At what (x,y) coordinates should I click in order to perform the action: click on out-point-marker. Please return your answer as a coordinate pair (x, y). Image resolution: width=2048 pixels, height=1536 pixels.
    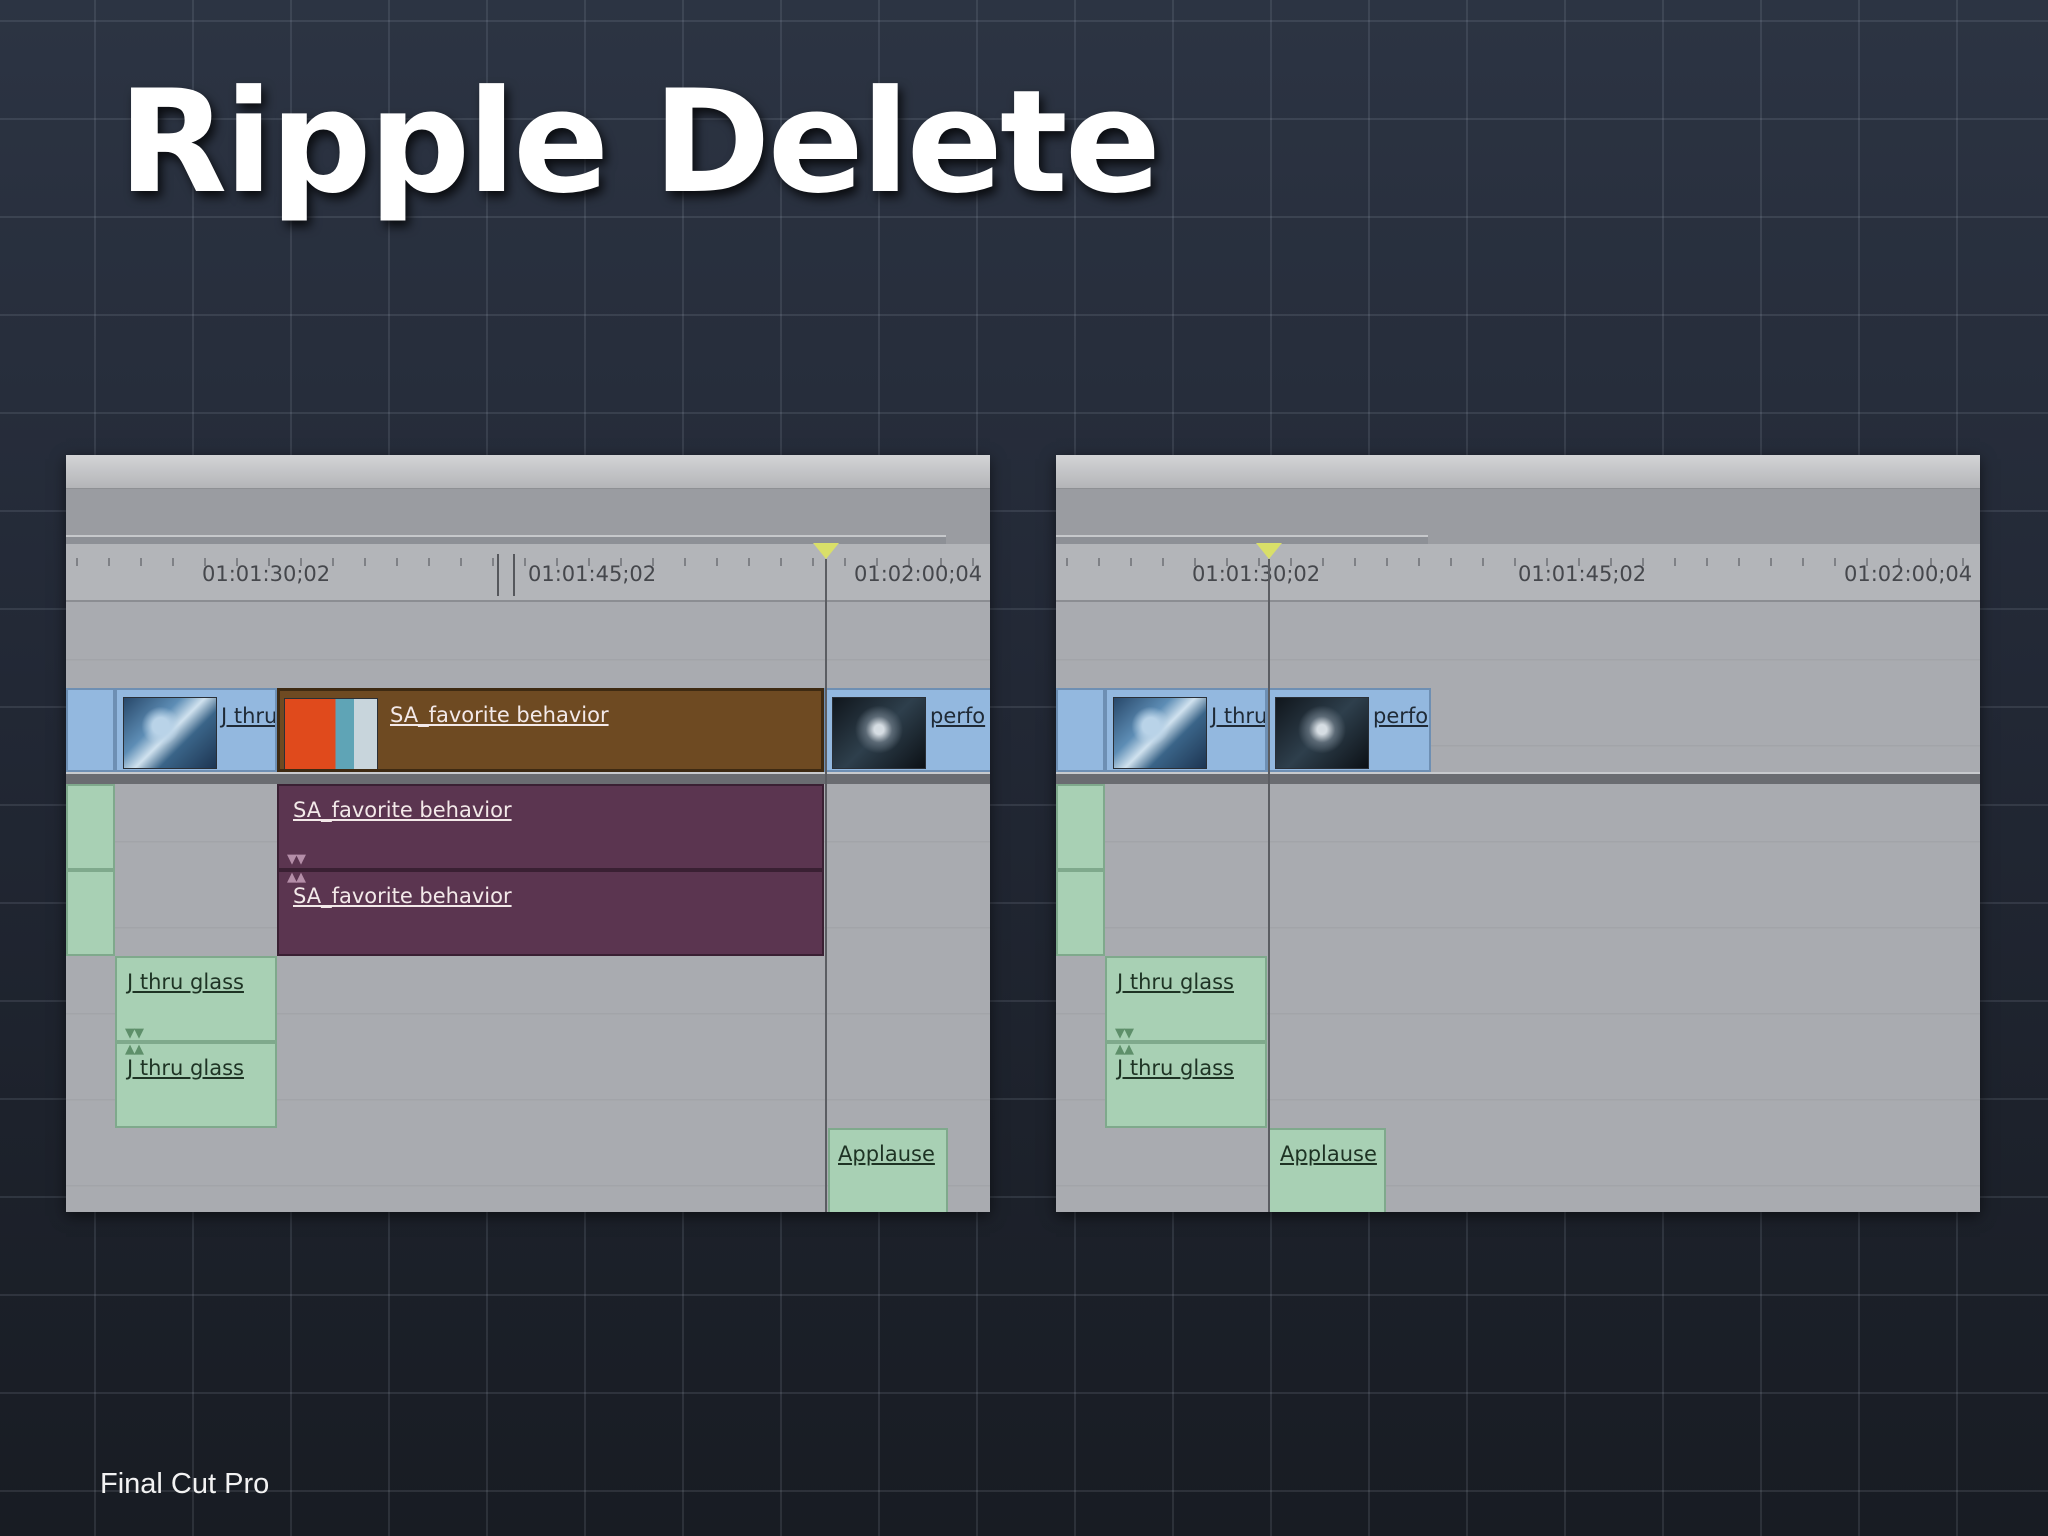
    Looking at the image, I should click on (514, 575).